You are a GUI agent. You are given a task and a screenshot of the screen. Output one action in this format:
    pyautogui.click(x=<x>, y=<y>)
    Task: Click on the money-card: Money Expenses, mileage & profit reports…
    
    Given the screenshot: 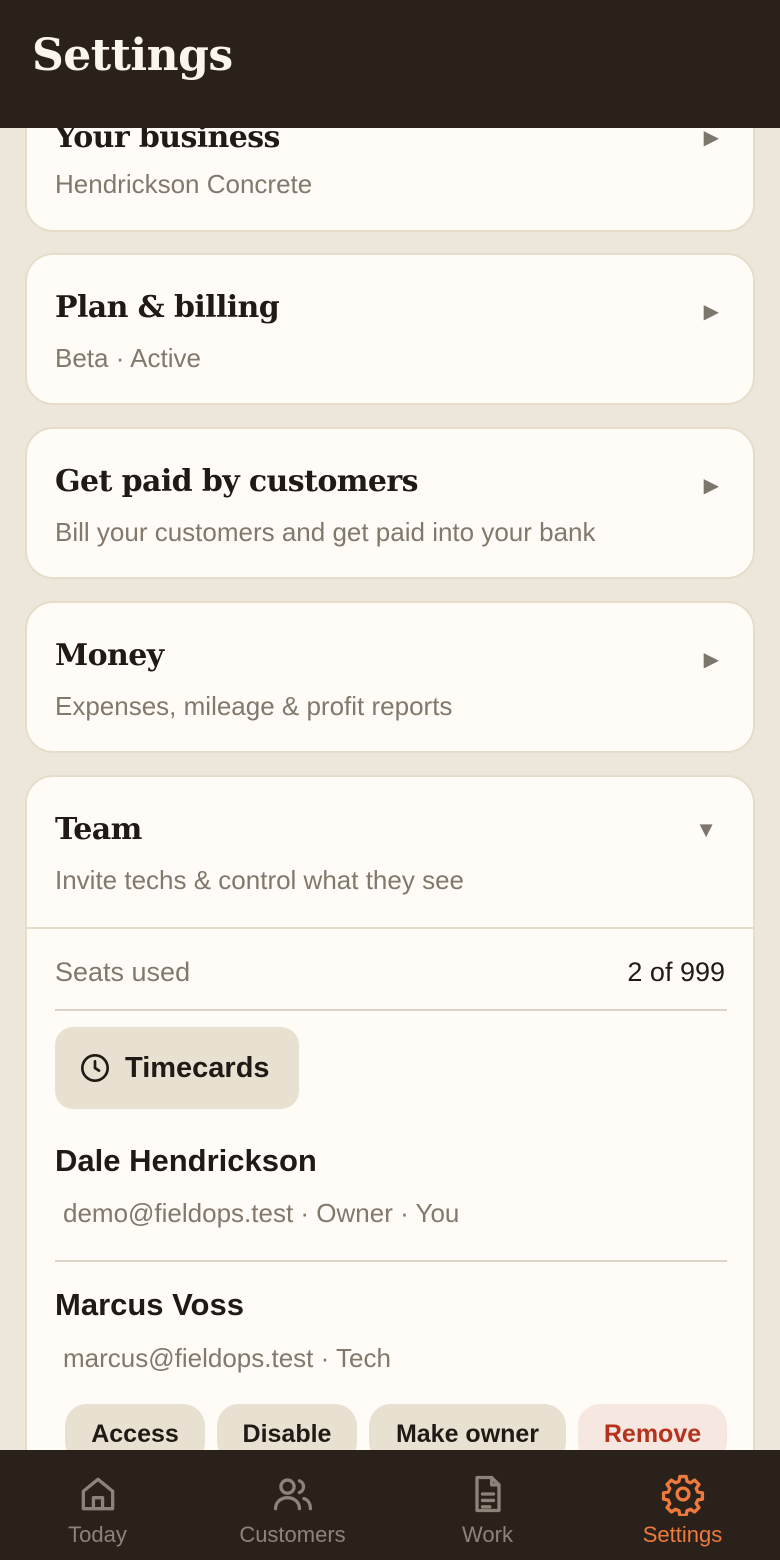 What is the action you would take?
    pyautogui.click(x=390, y=677)
    